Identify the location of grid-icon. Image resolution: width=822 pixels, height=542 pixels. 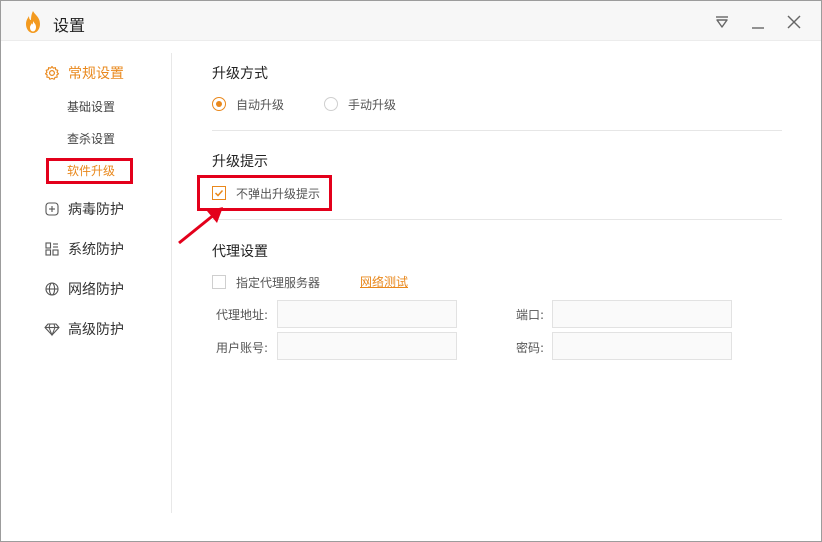
(52, 249).